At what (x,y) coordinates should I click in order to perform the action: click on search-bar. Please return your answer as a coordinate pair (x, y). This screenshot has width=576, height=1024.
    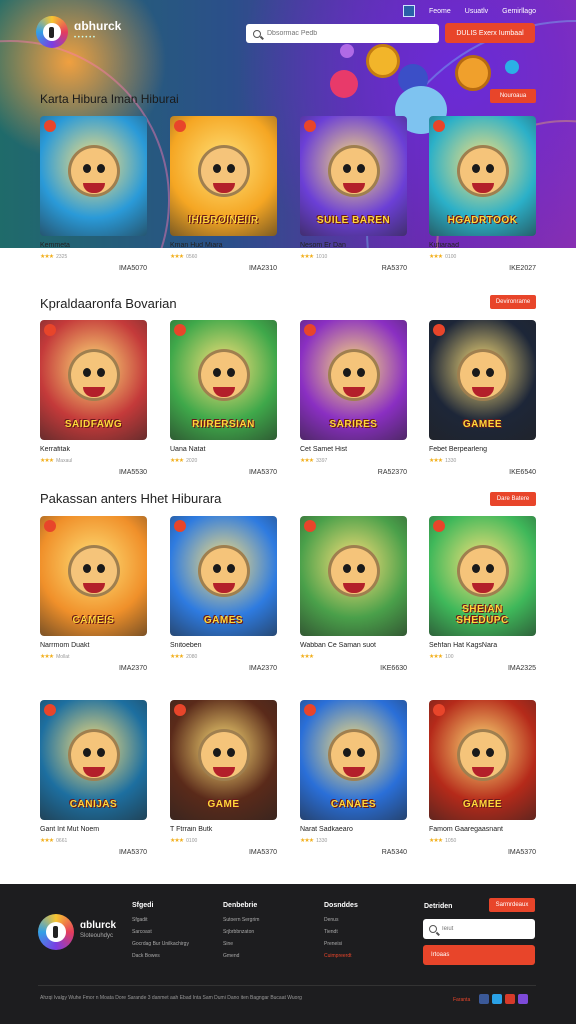
    Looking at the image, I should click on (342, 33).